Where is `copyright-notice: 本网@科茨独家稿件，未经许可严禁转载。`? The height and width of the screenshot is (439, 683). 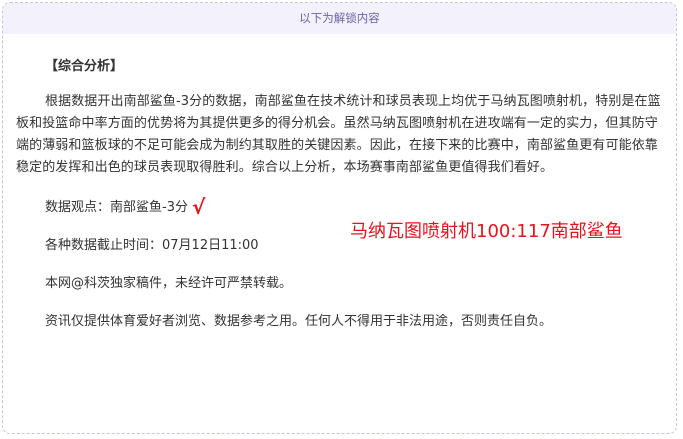 copyright-notice: 本网@科茨独家稿件，未经许可严禁转载。 is located at coordinates (169, 283).